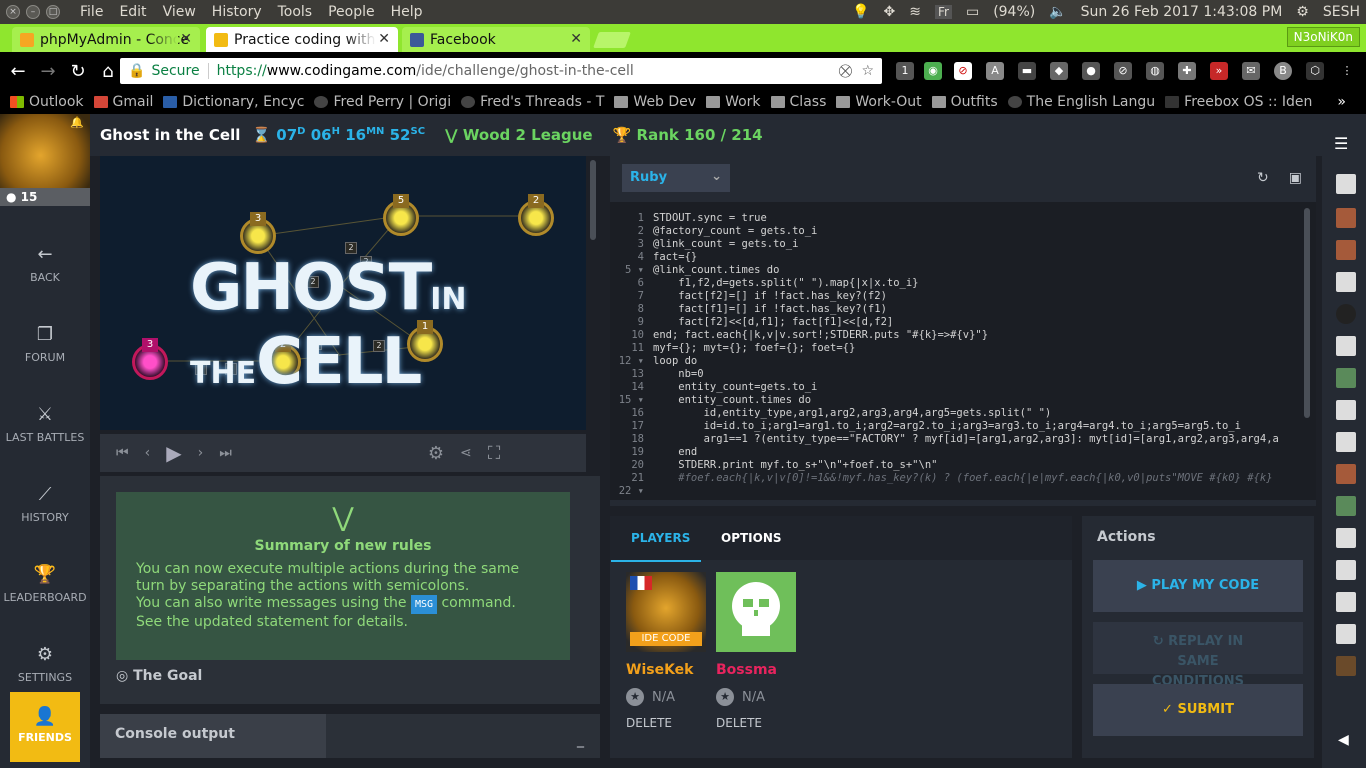 This screenshot has height=768, width=1366. I want to click on code-line: fact[f1]=[] if !fact.has_key?(f1), so click(980, 309).